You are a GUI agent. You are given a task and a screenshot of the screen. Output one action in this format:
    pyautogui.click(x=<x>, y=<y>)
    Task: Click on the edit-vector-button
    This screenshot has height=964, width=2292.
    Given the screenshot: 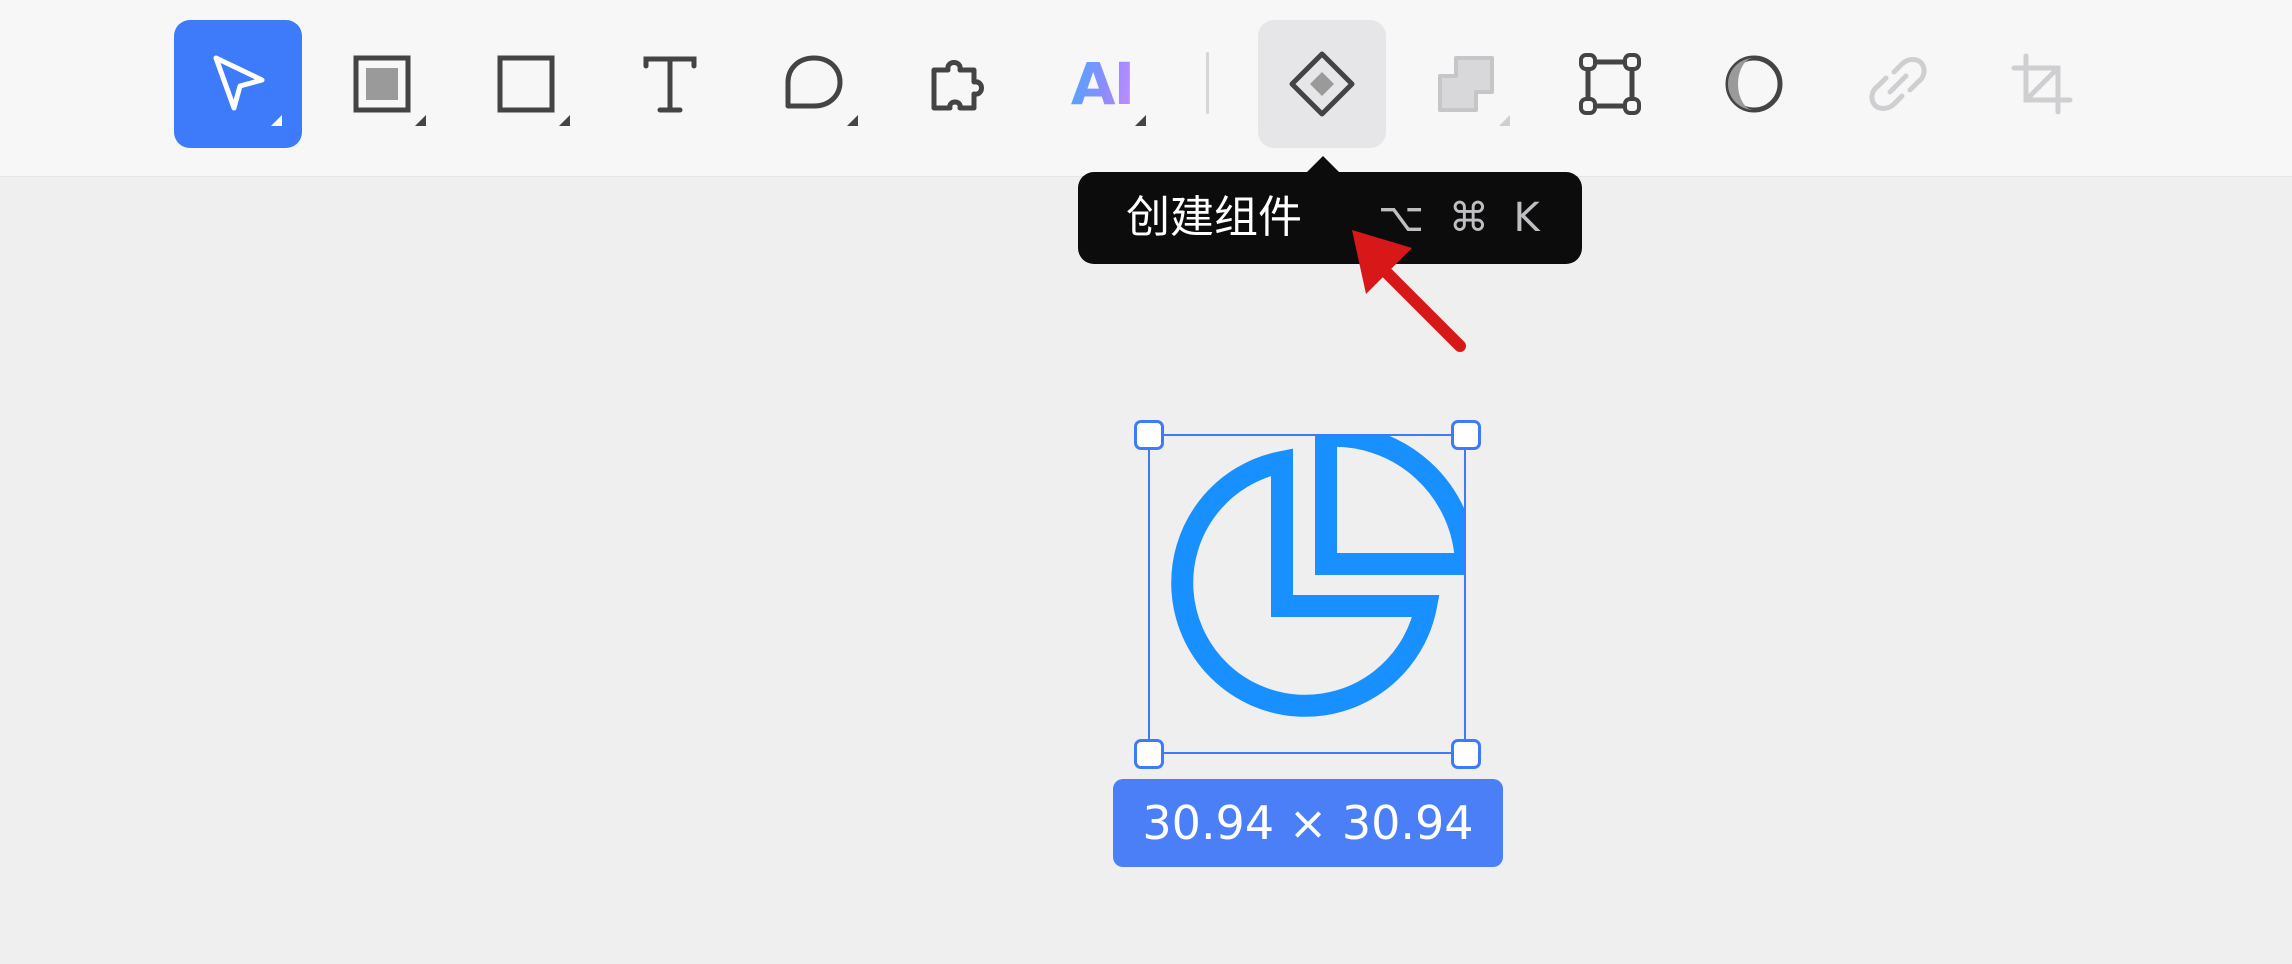 What is the action you would take?
    pyautogui.click(x=1610, y=84)
    